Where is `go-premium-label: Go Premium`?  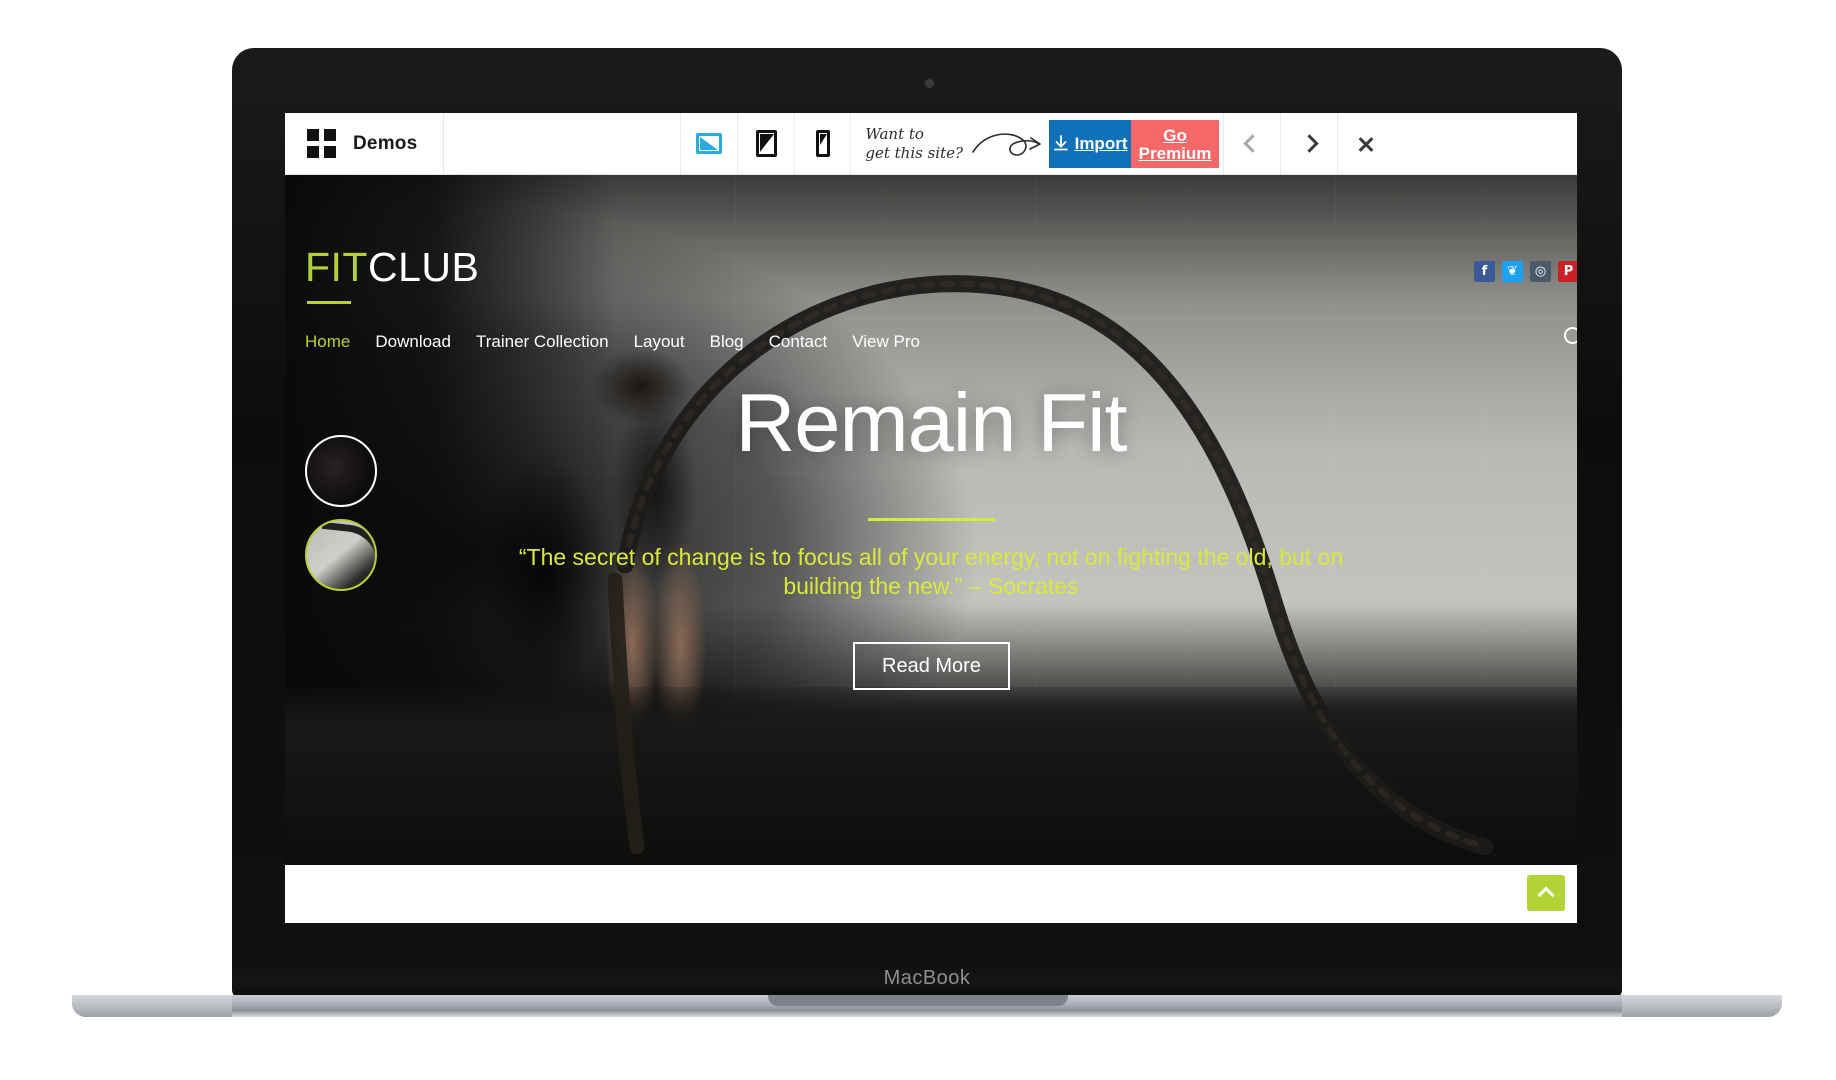
go-premium-label: Go Premium is located at coordinates (1175, 144).